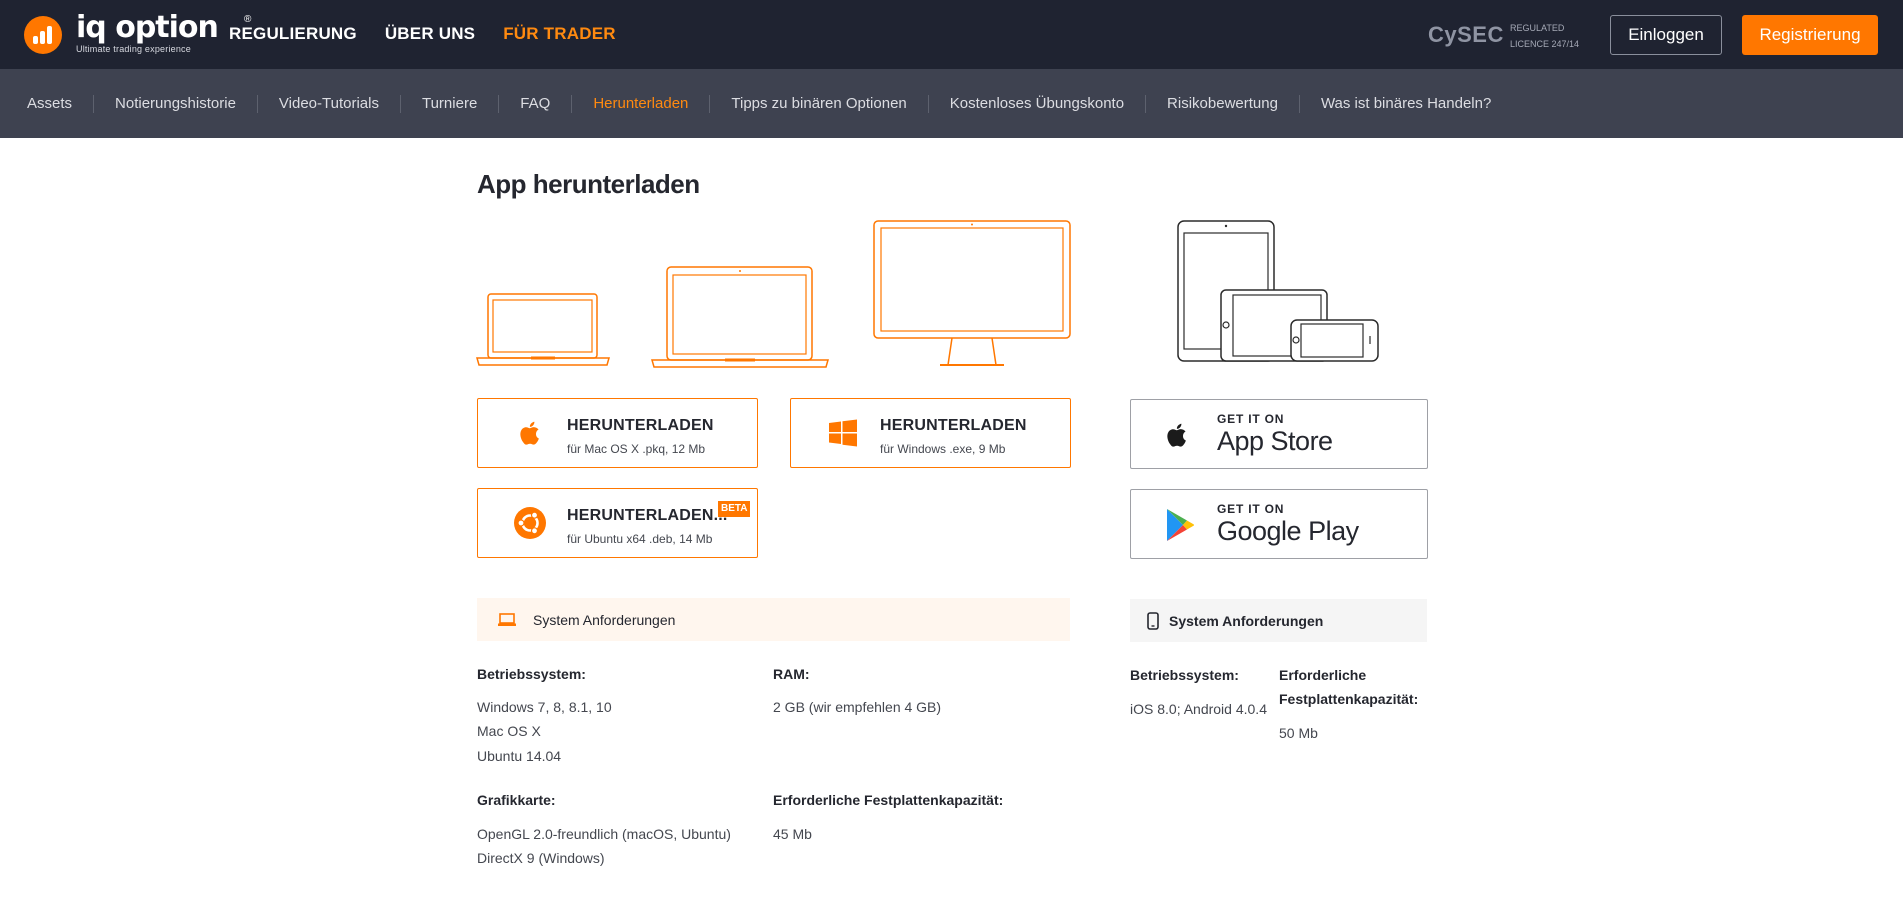  Describe the element at coordinates (1323, 675) in the screenshot. I see `mobile-disk-label-line1: Erforderliche` at that location.